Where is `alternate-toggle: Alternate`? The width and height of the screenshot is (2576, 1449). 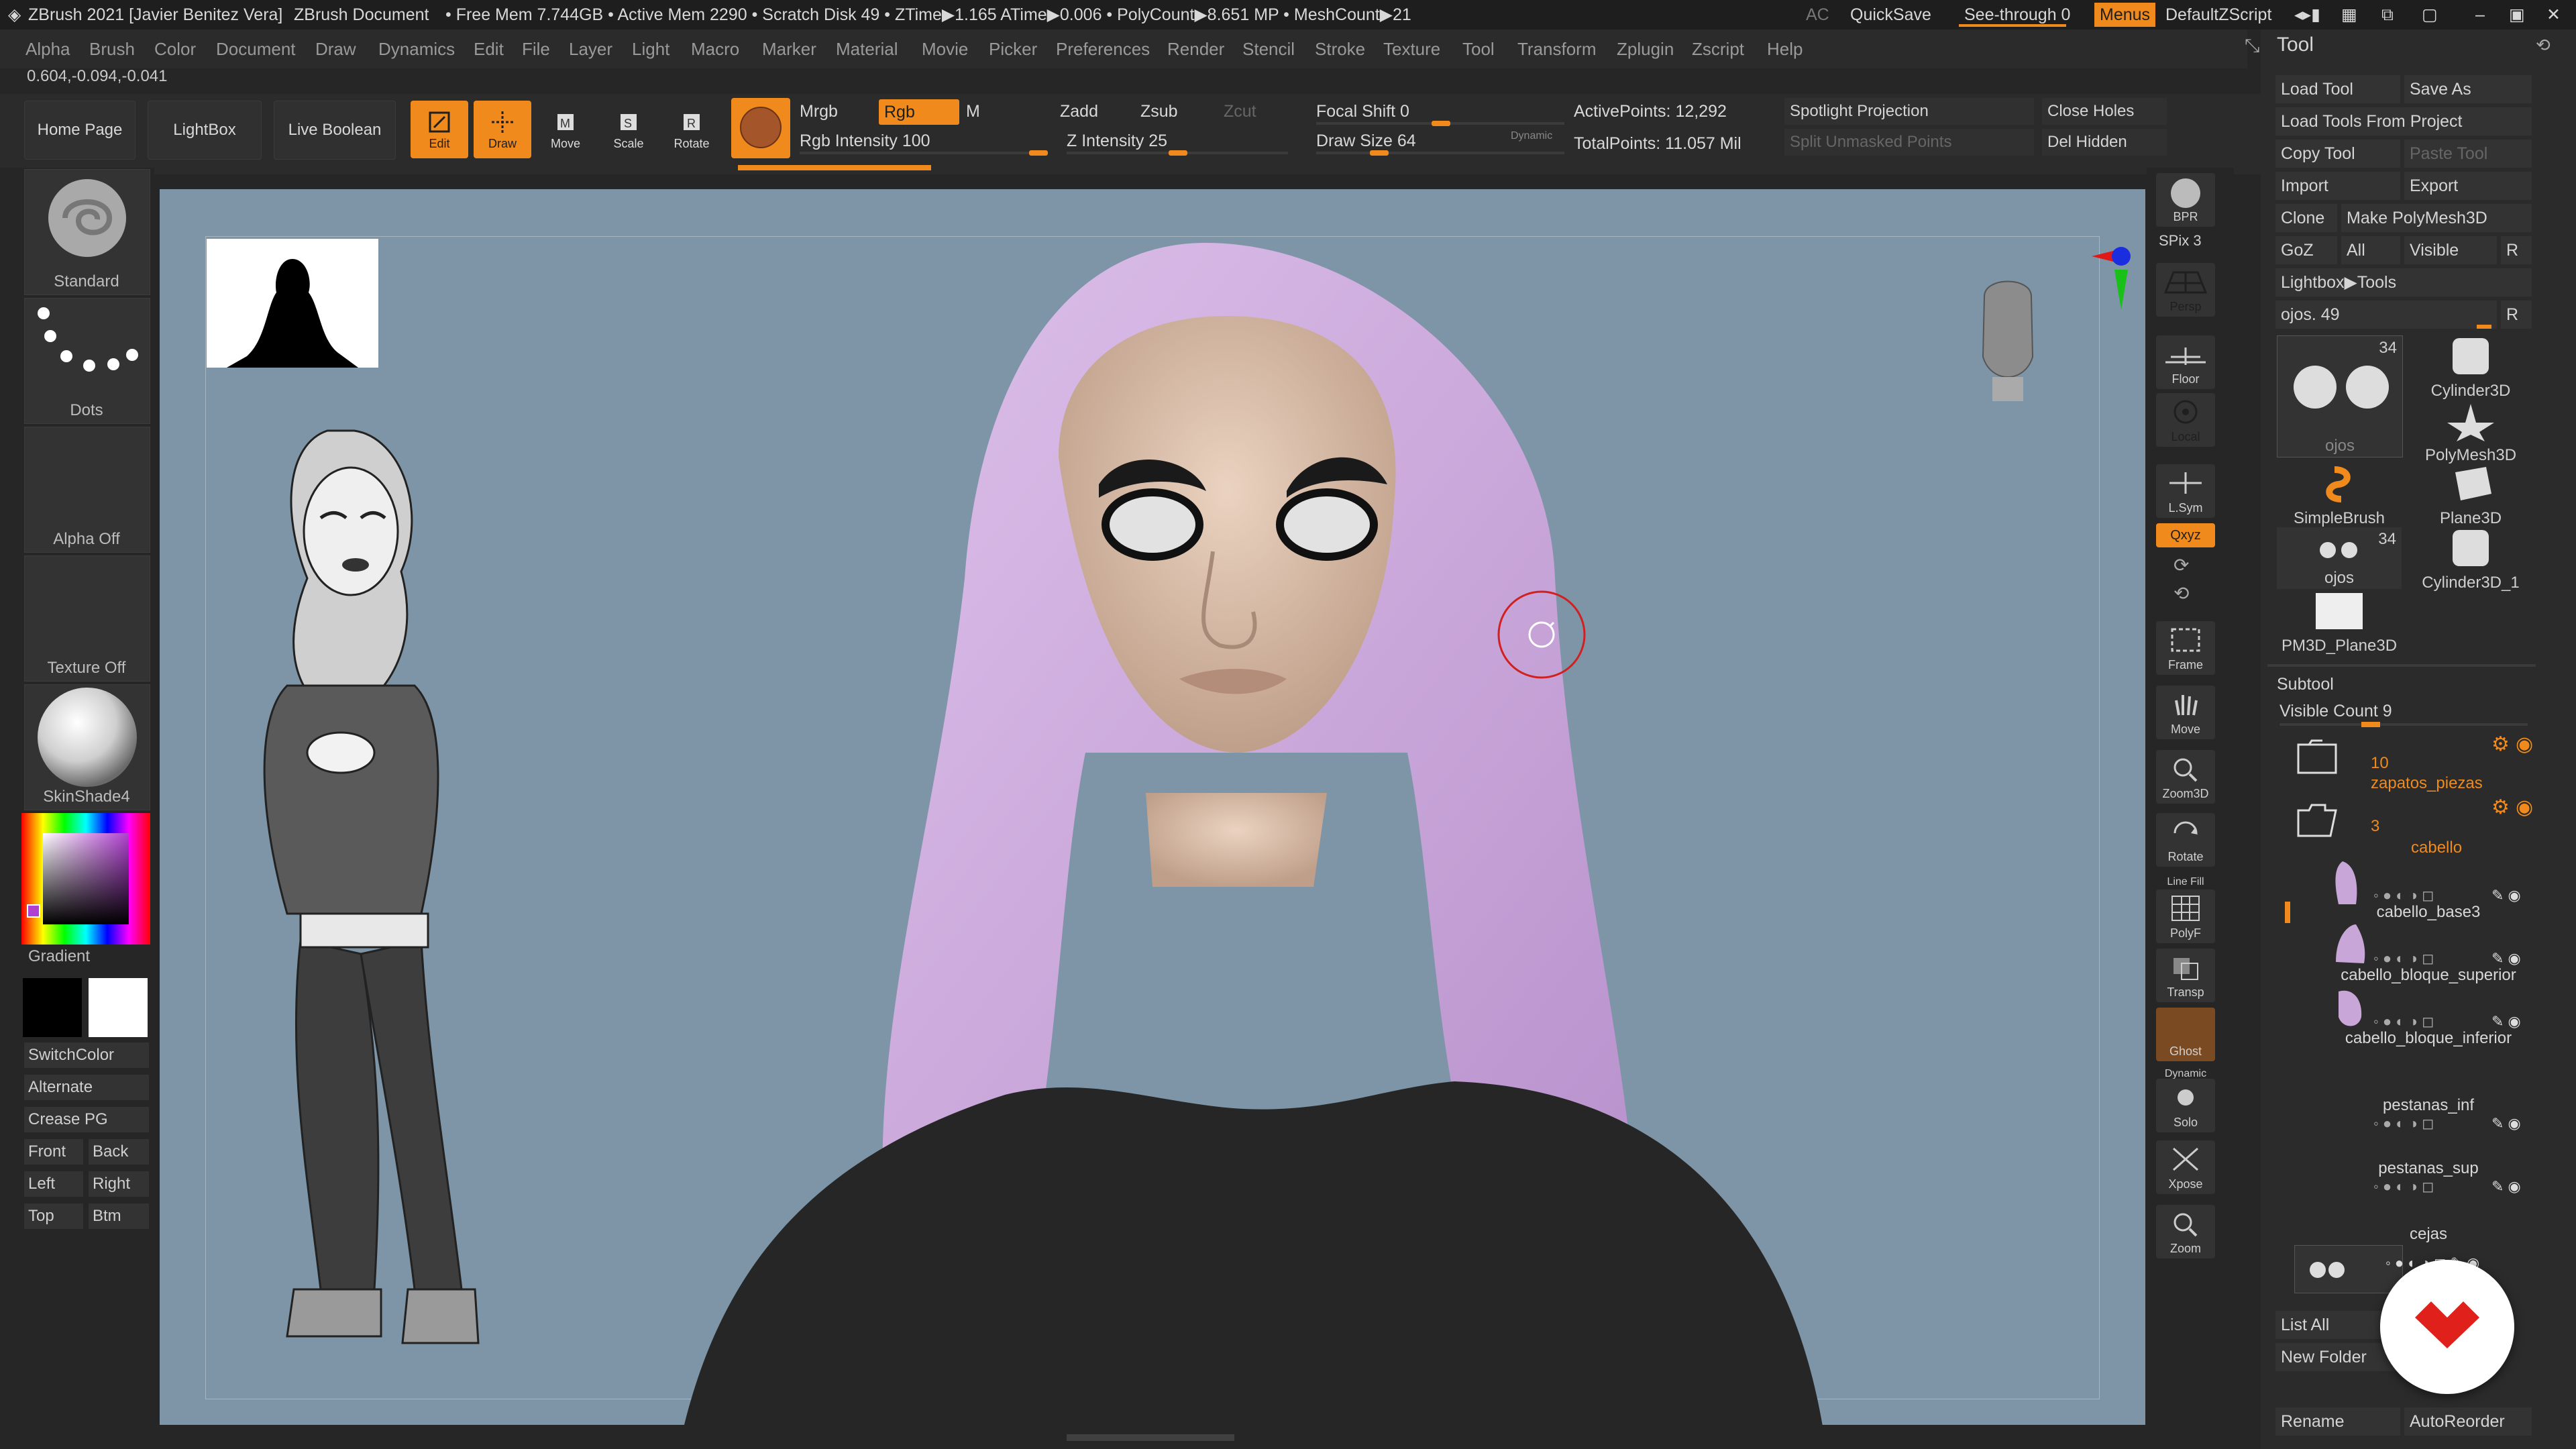
alternate-toggle: Alternate is located at coordinates (86, 1087).